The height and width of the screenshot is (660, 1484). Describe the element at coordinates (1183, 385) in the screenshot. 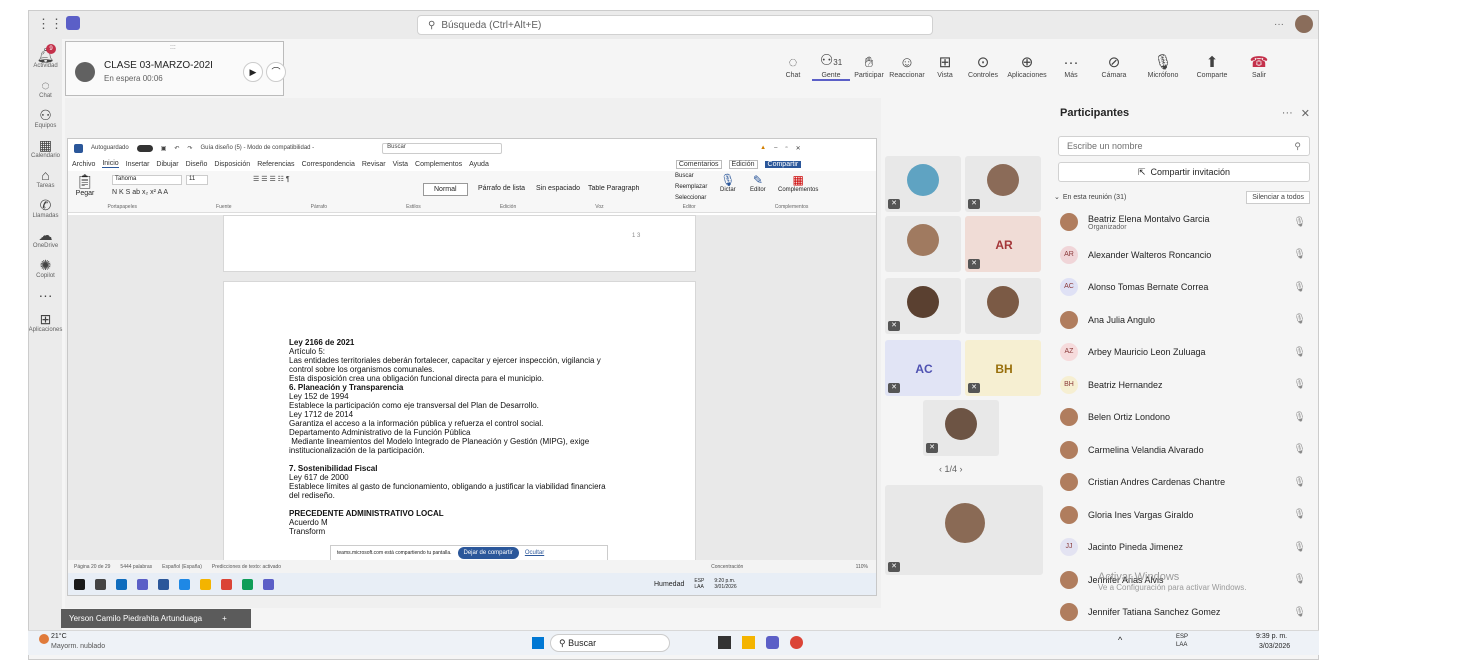

I see `participant-row: BH Beatriz Hernandez 🎙︎` at that location.